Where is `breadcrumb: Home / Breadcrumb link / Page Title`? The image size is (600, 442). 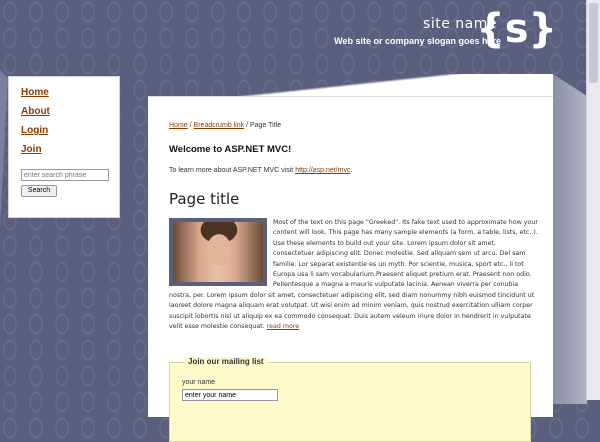 breadcrumb: Home / Breadcrumb link / Page Title is located at coordinates (225, 125).